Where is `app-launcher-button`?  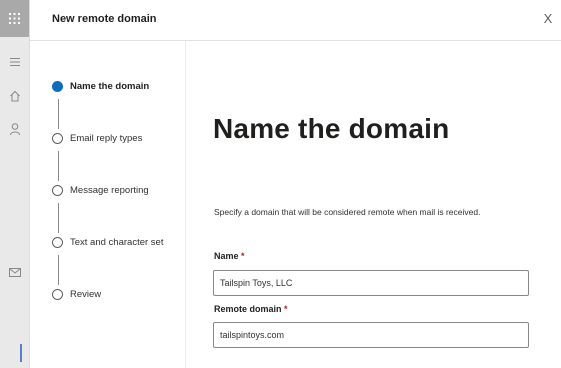
app-launcher-button is located at coordinates (14, 18).